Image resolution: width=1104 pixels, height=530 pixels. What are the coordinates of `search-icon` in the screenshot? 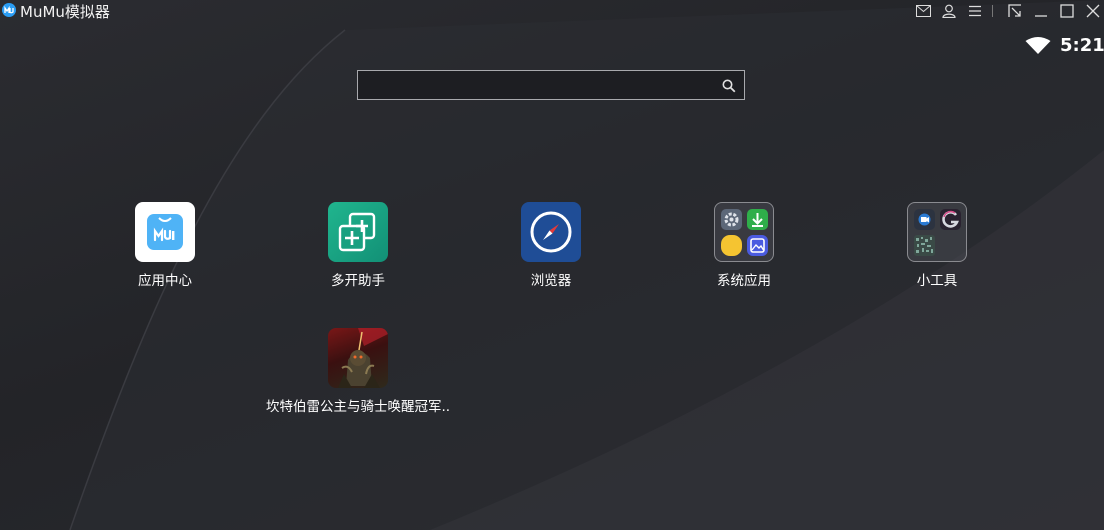 It's located at (729, 85).